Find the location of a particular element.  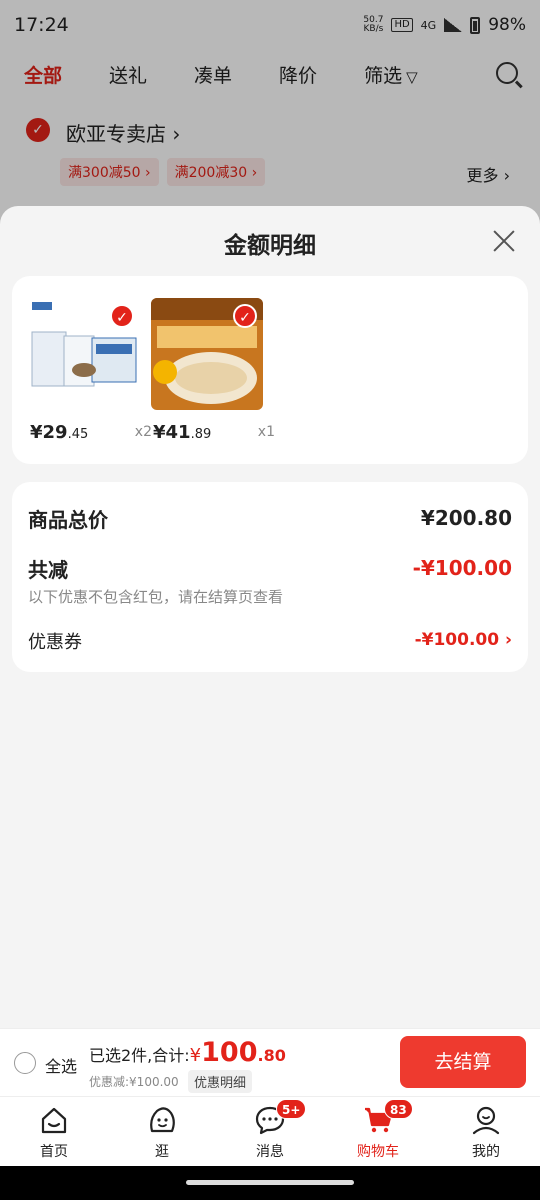

tab-cart: 83 购物车 is located at coordinates (378, 1131).